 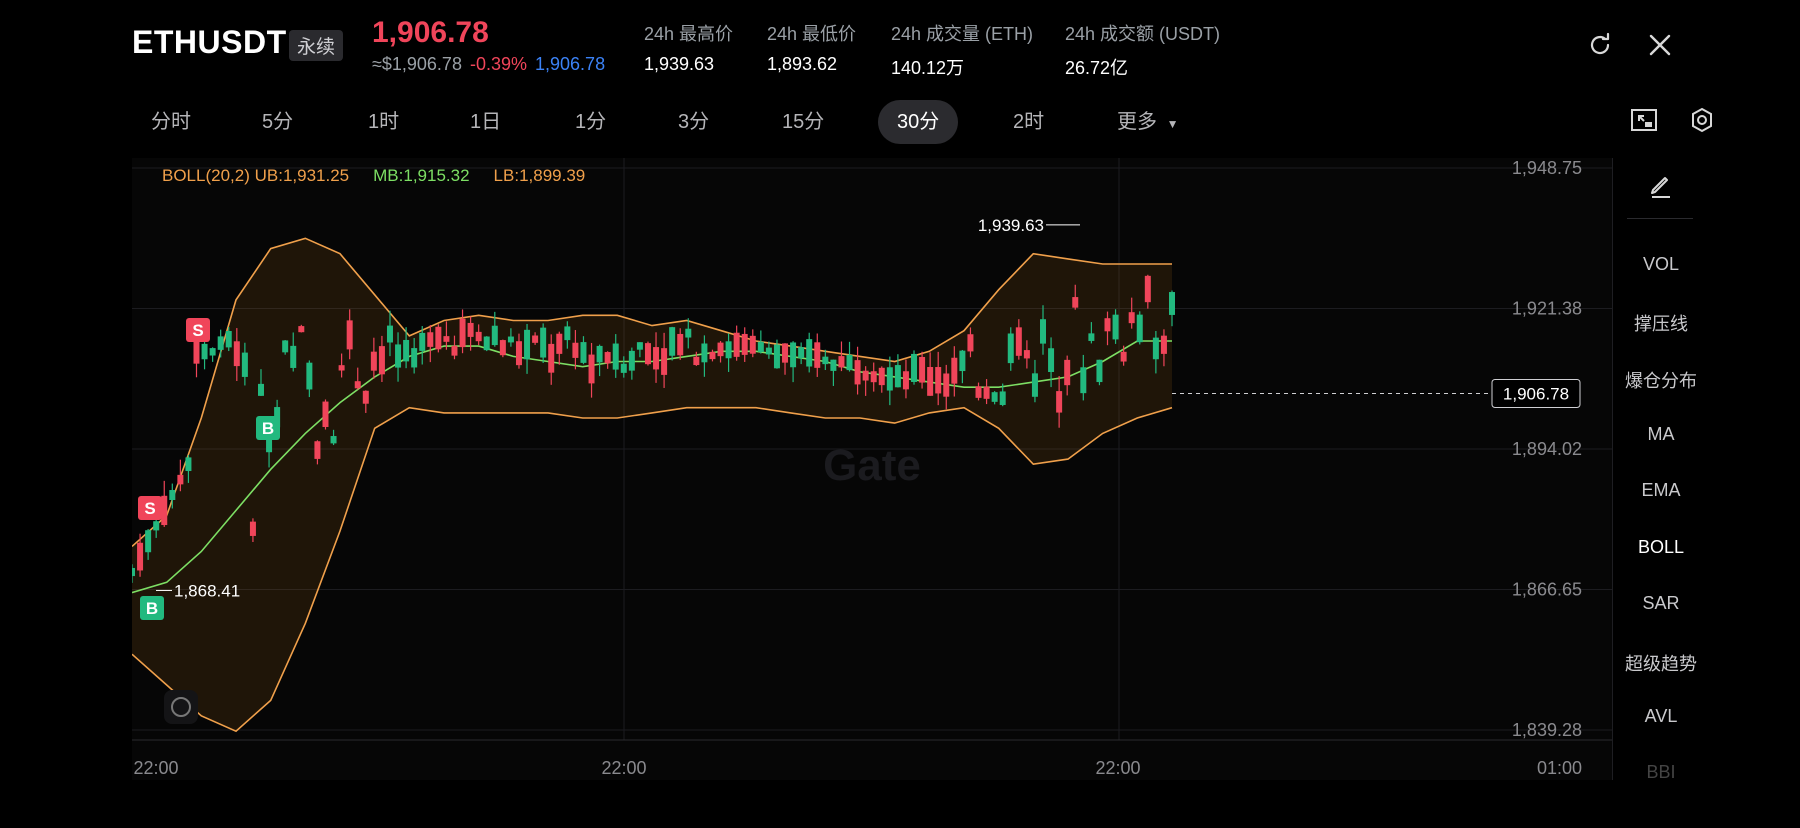 What do you see at coordinates (1028, 122) in the screenshot?
I see `tab-2h: 2时` at bounding box center [1028, 122].